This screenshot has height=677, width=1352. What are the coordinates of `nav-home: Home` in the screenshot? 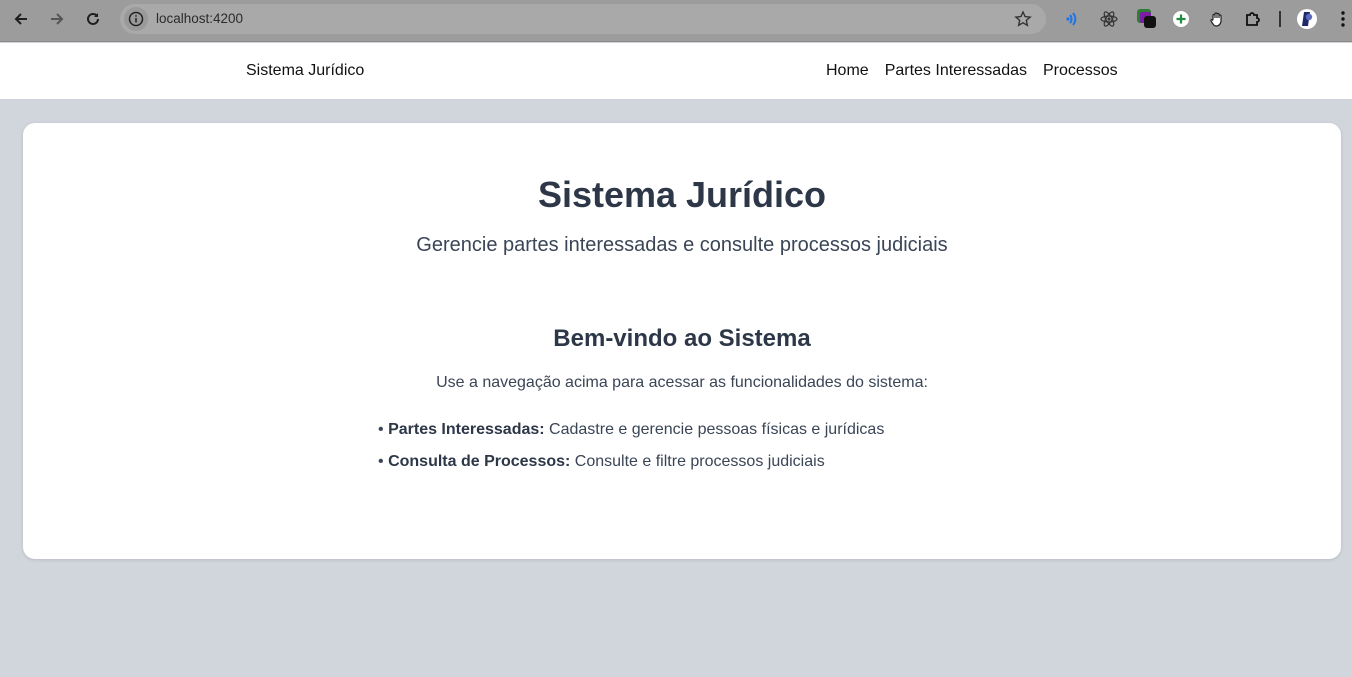 It's located at (847, 71).